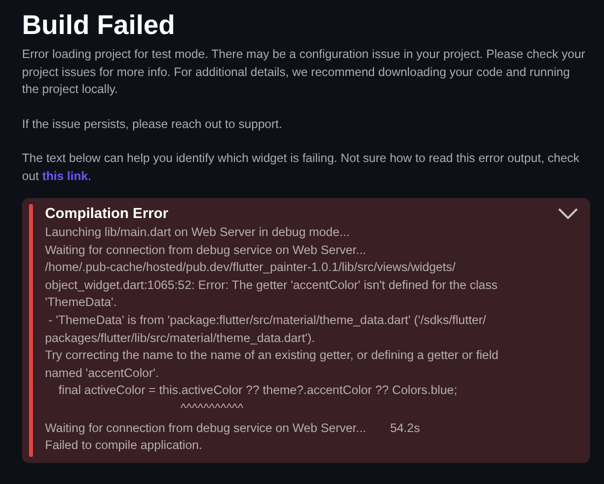 Image resolution: width=604 pixels, height=484 pixels. What do you see at coordinates (180, 338) in the screenshot?
I see `log-line: packages/flutter/lib/src/material/theme_data.dart').` at bounding box center [180, 338].